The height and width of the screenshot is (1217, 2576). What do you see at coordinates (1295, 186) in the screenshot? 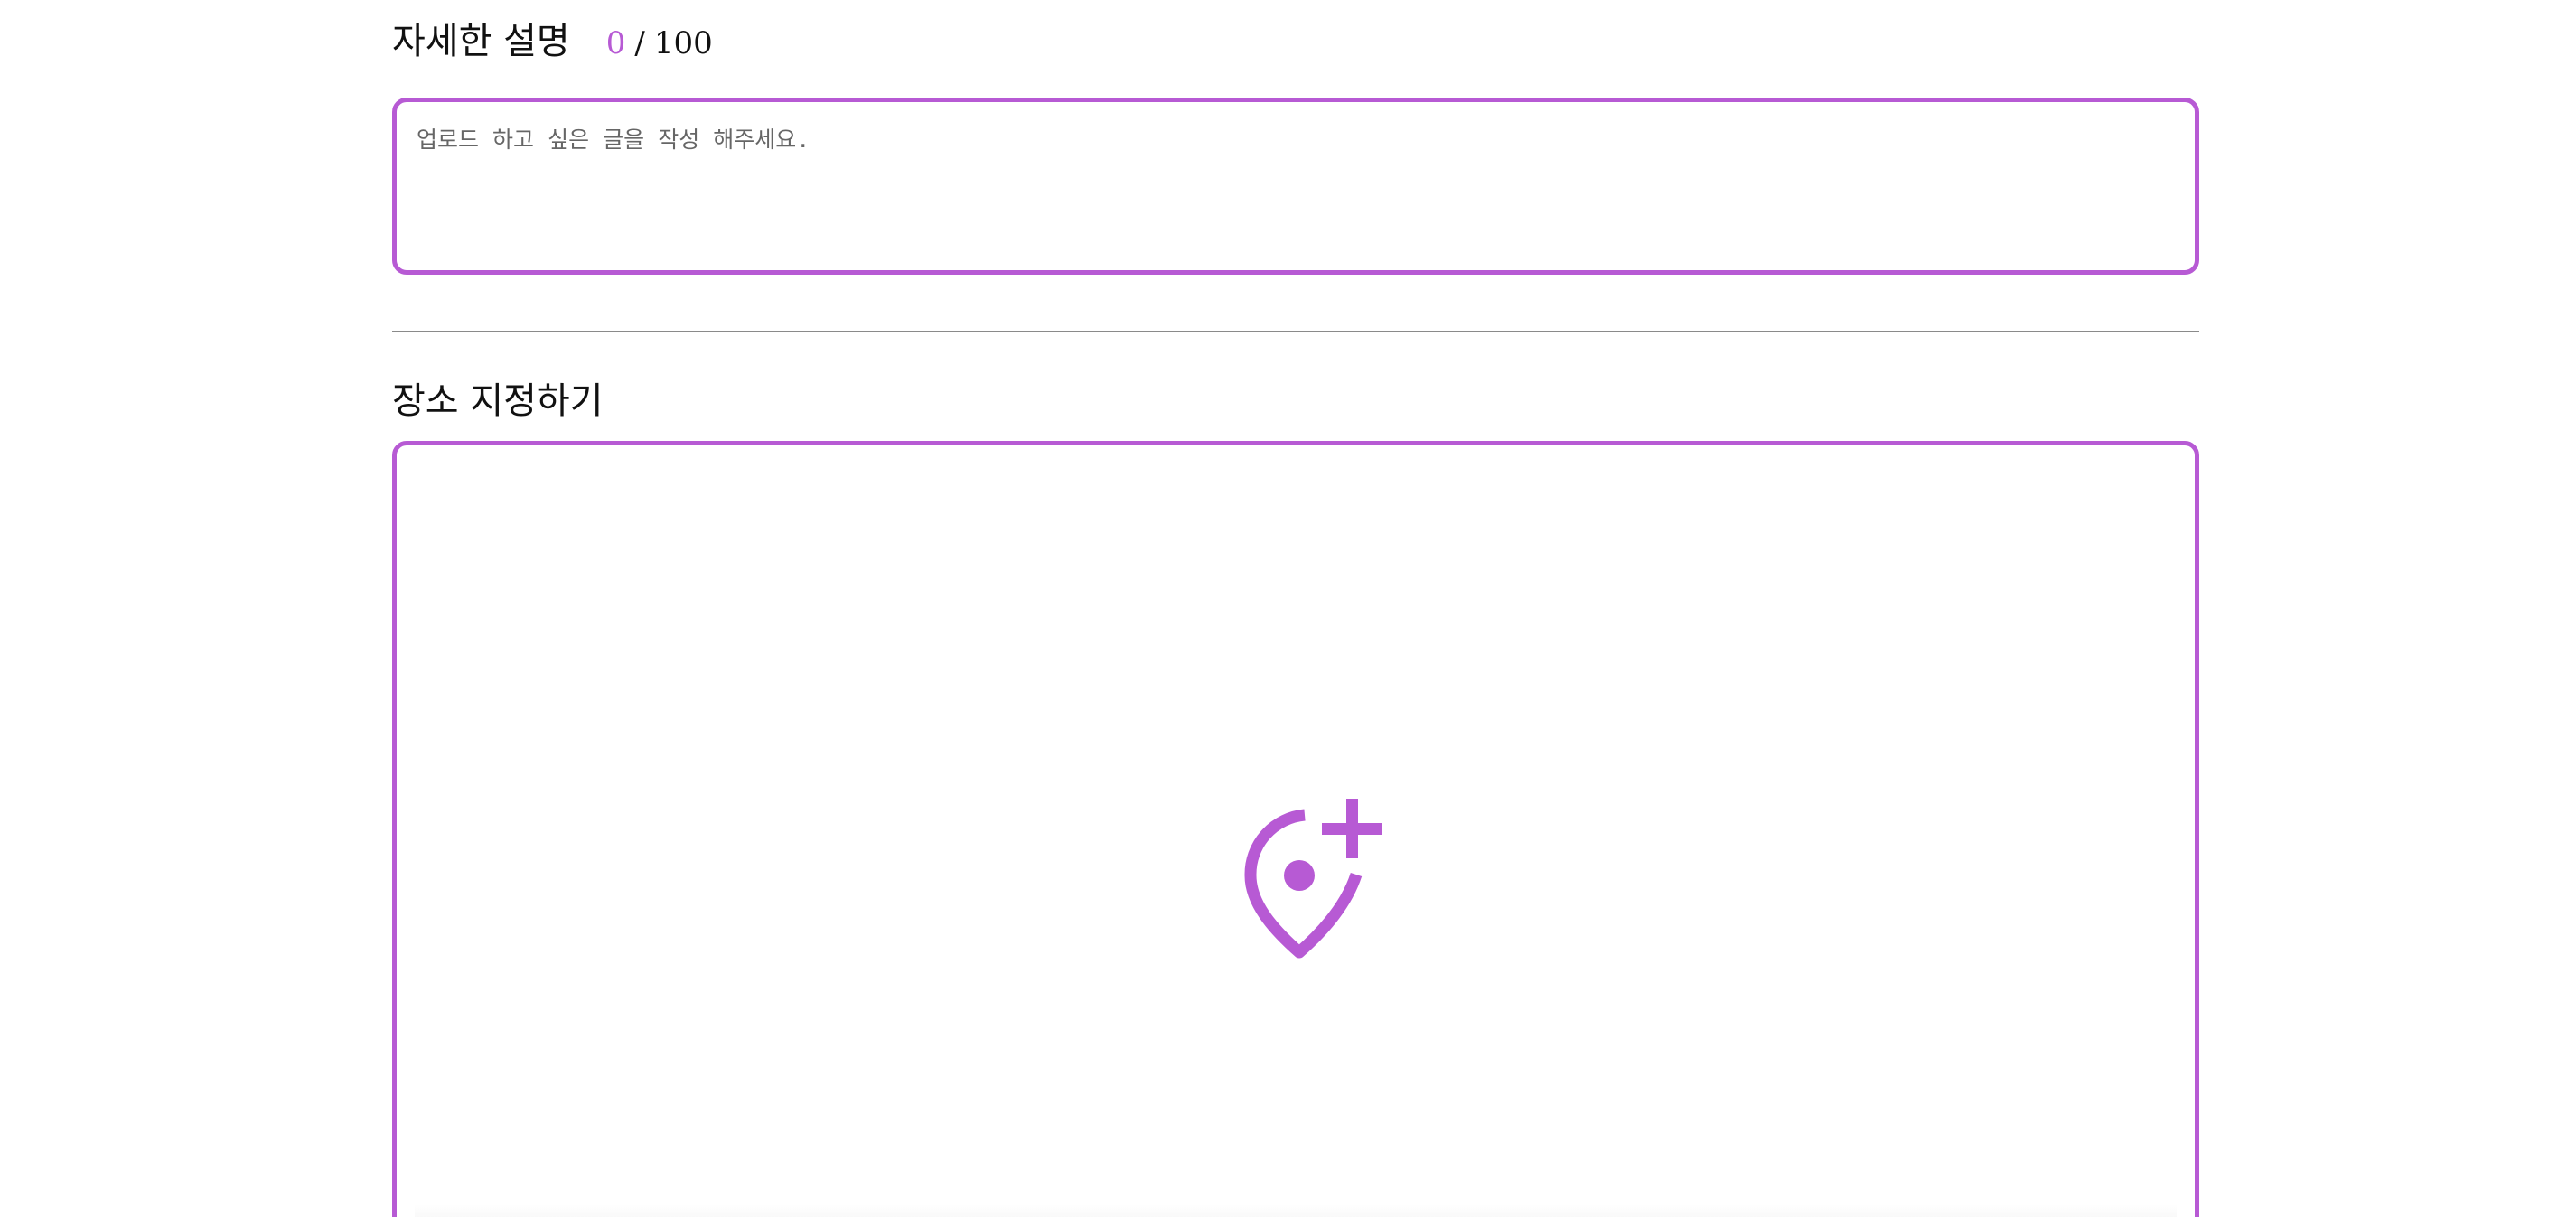
I see `description-textarea` at bounding box center [1295, 186].